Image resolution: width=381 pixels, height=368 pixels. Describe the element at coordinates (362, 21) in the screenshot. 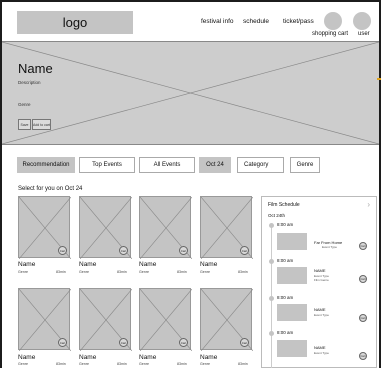

I see `user-icon` at that location.